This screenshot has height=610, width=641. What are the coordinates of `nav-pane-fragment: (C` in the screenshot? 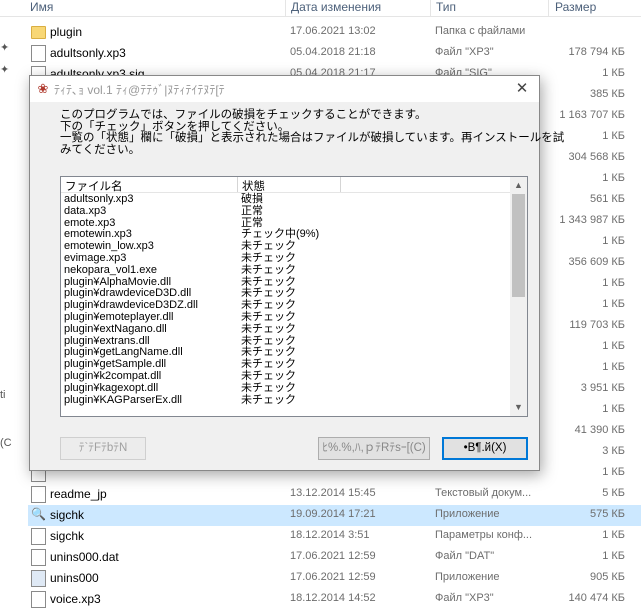 It's located at (6, 443).